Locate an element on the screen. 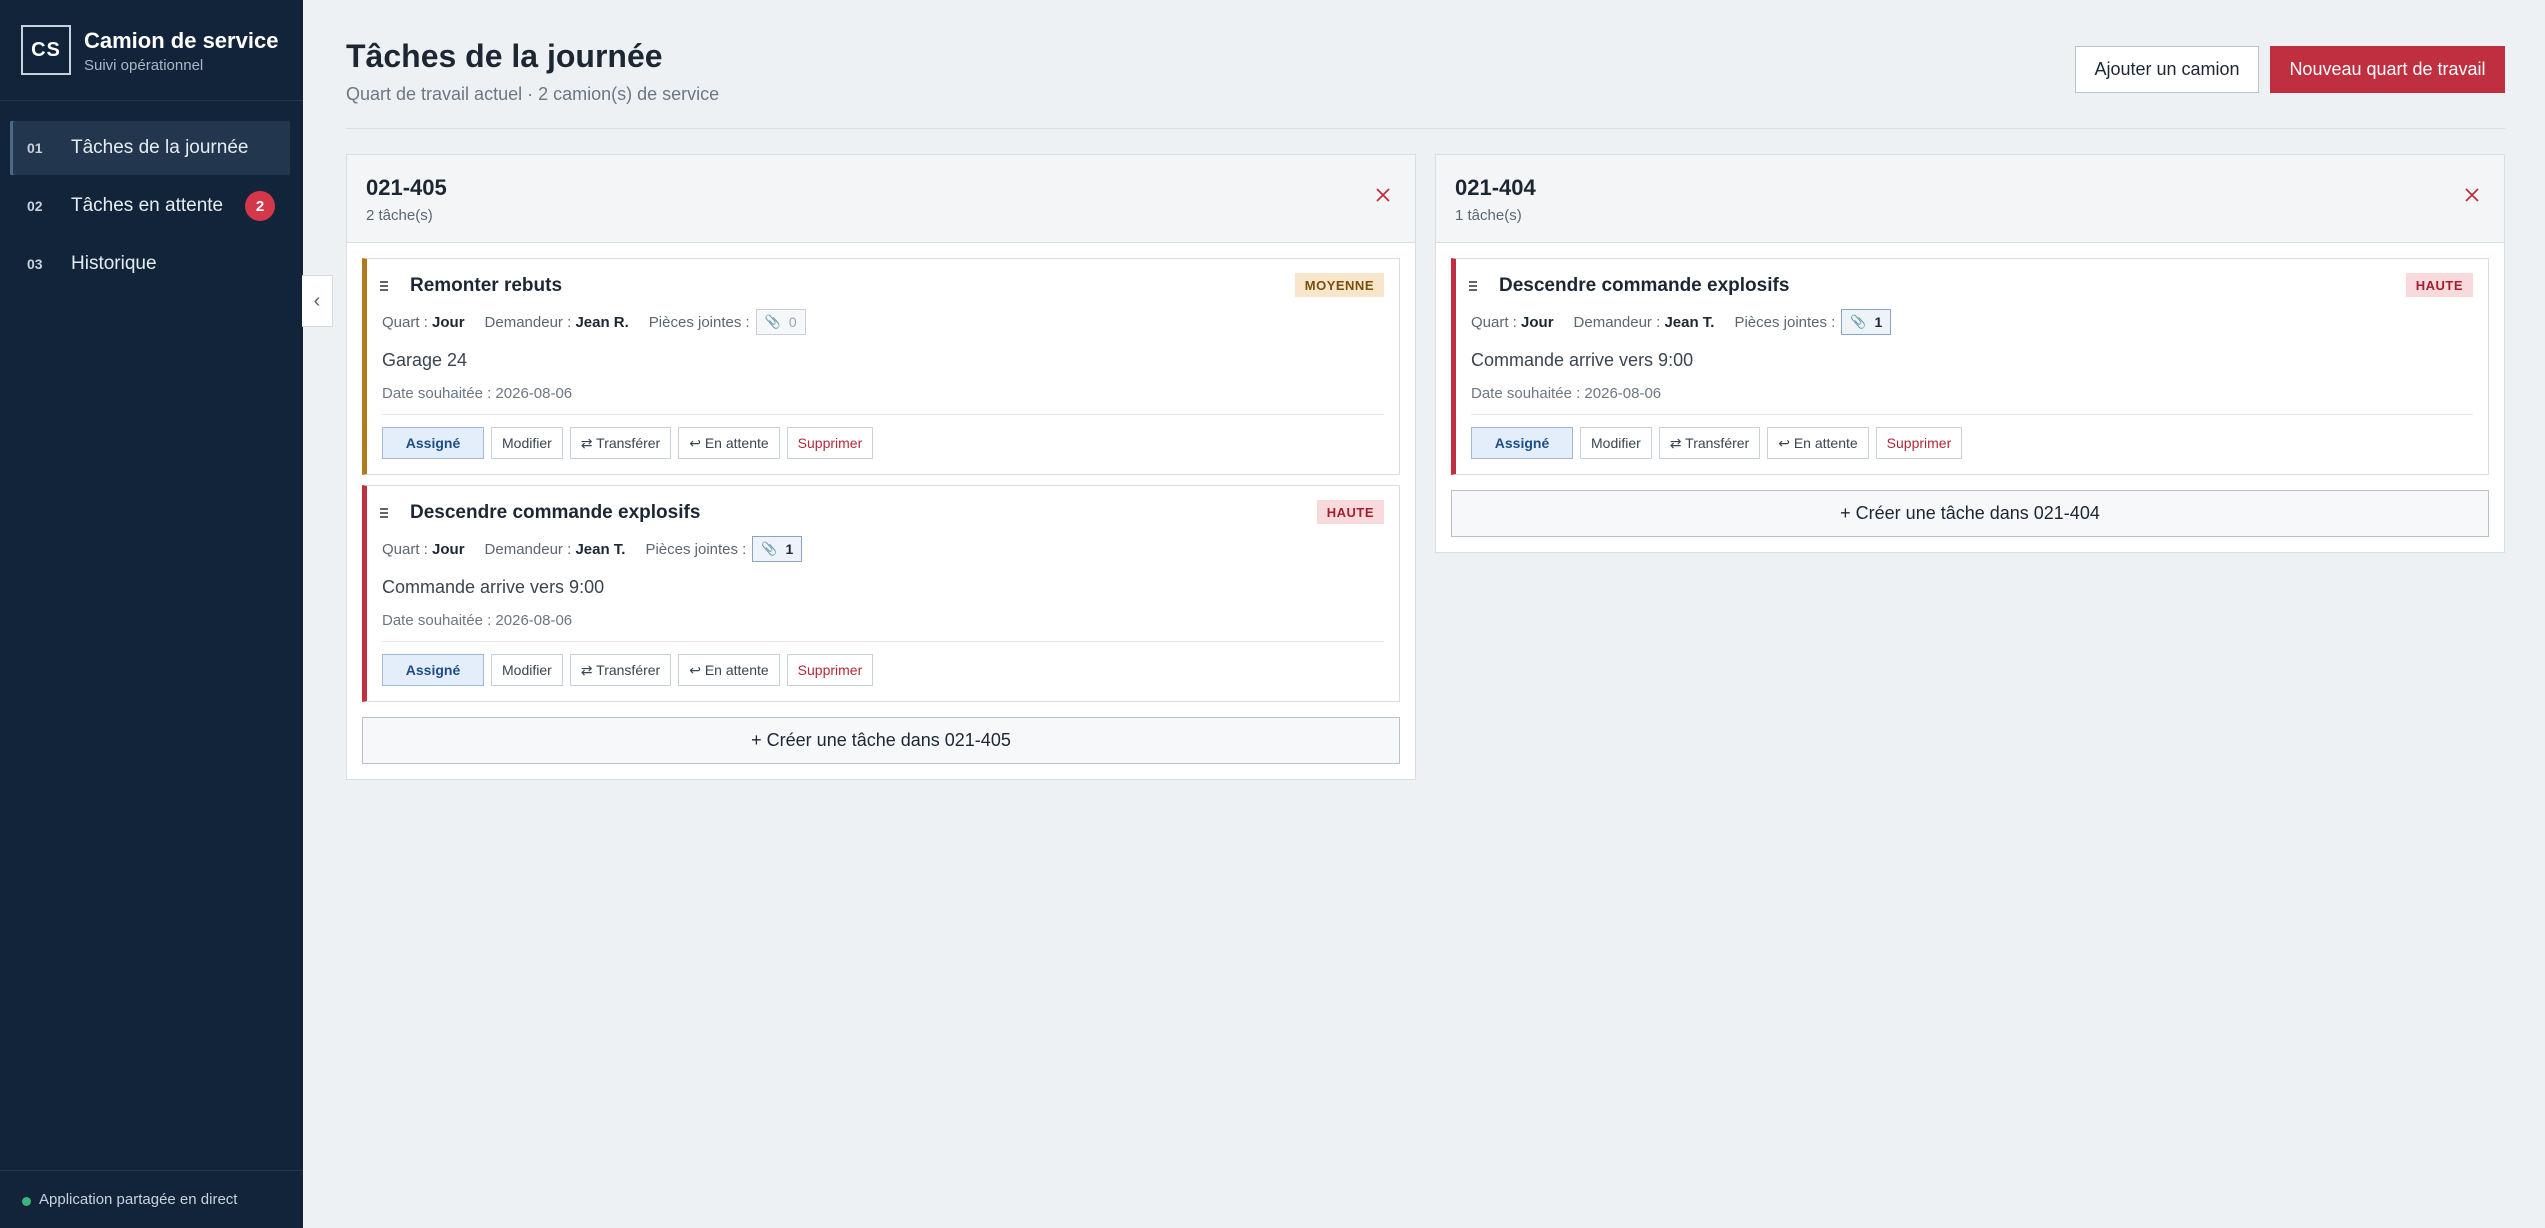  live-status-text: Application partagée en direct is located at coordinates (138, 1199).